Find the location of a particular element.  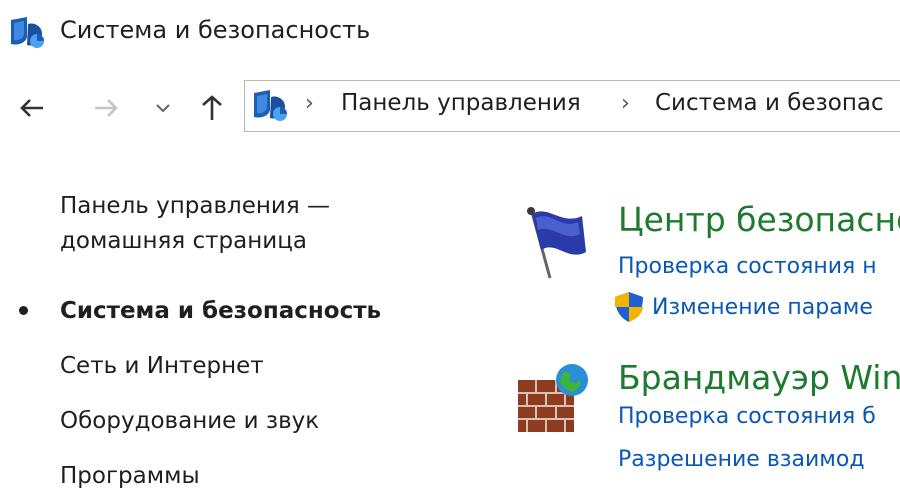

sidebar-item-home-line1: Панель управления — is located at coordinates (195, 206).